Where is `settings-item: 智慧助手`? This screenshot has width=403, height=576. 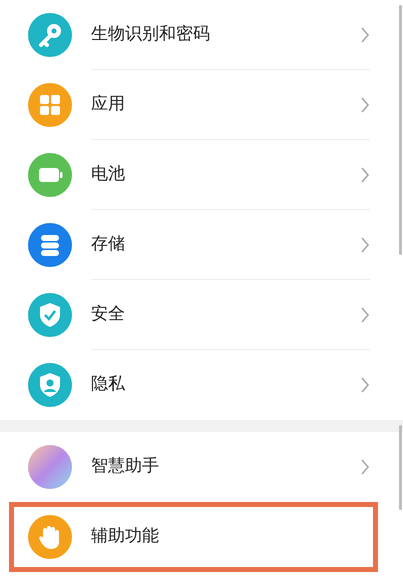 settings-item: 智慧助手 is located at coordinates (198, 467).